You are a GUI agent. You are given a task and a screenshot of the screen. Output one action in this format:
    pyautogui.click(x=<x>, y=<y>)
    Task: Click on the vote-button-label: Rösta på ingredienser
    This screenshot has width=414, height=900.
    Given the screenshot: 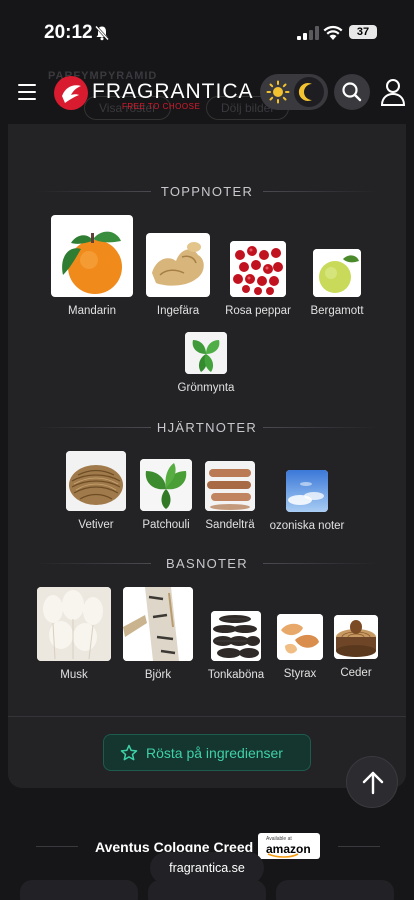 What is the action you would take?
    pyautogui.click(x=214, y=753)
    